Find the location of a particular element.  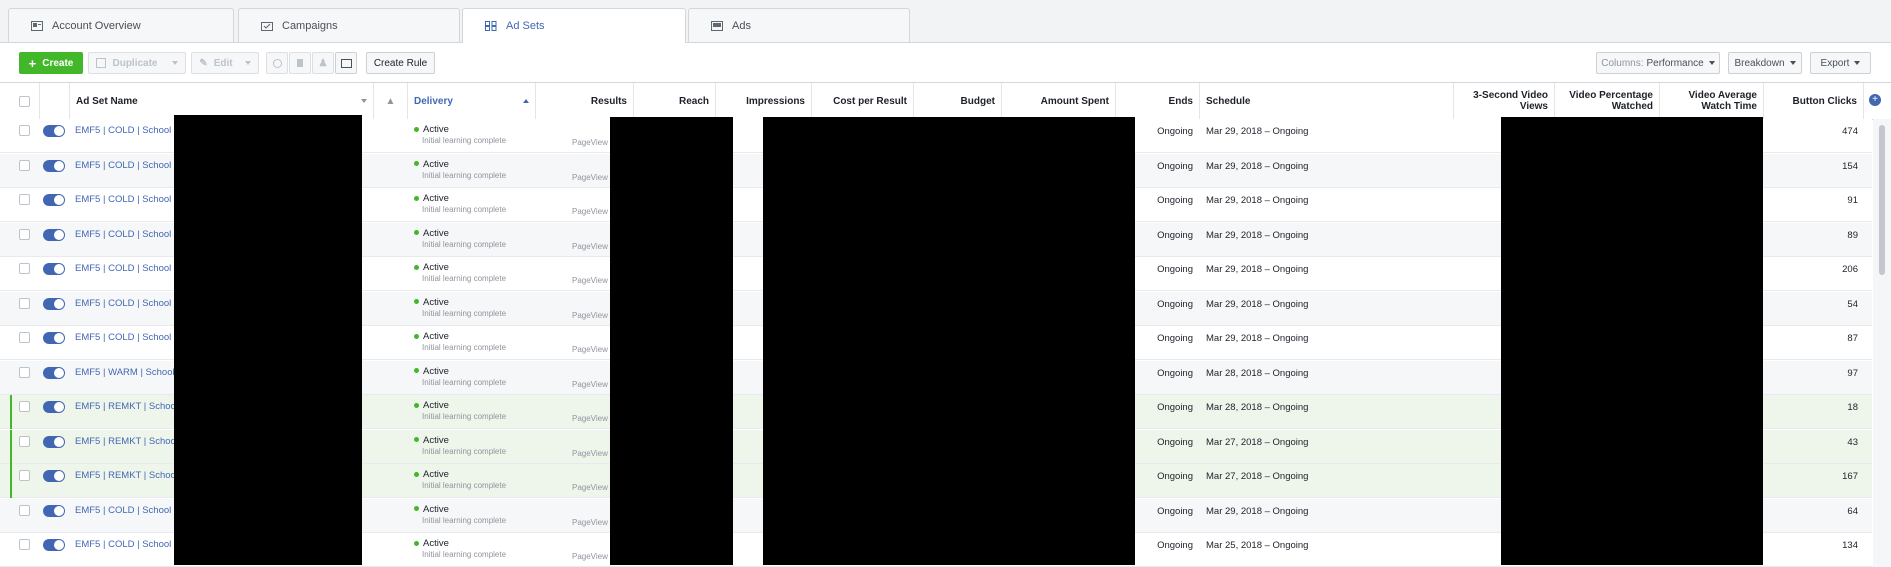

audience-button: ♟ is located at coordinates (323, 63).